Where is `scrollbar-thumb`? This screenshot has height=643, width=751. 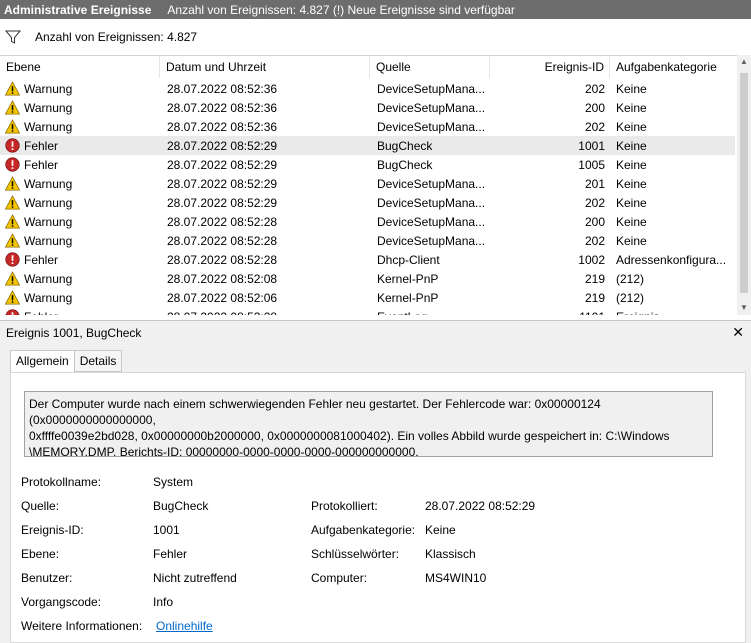
scrollbar-thumb is located at coordinates (744, 183).